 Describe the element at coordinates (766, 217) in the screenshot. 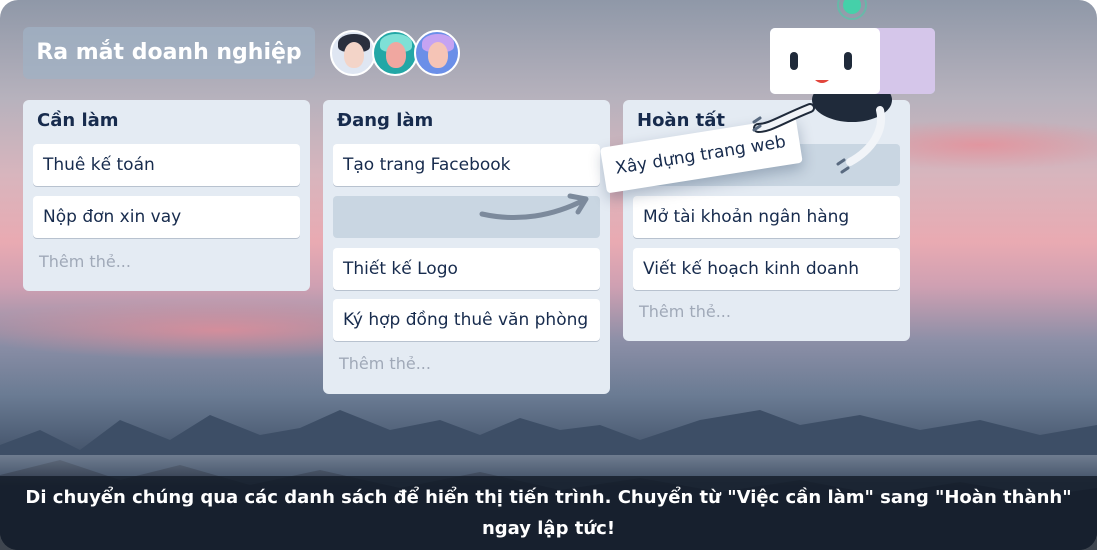

I see `card: Mở tài khoản ngân hàng` at that location.